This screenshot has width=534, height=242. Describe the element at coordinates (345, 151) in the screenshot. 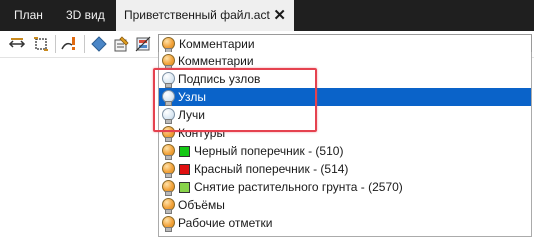

I see `list-item: Черный поперечник - (510)` at that location.